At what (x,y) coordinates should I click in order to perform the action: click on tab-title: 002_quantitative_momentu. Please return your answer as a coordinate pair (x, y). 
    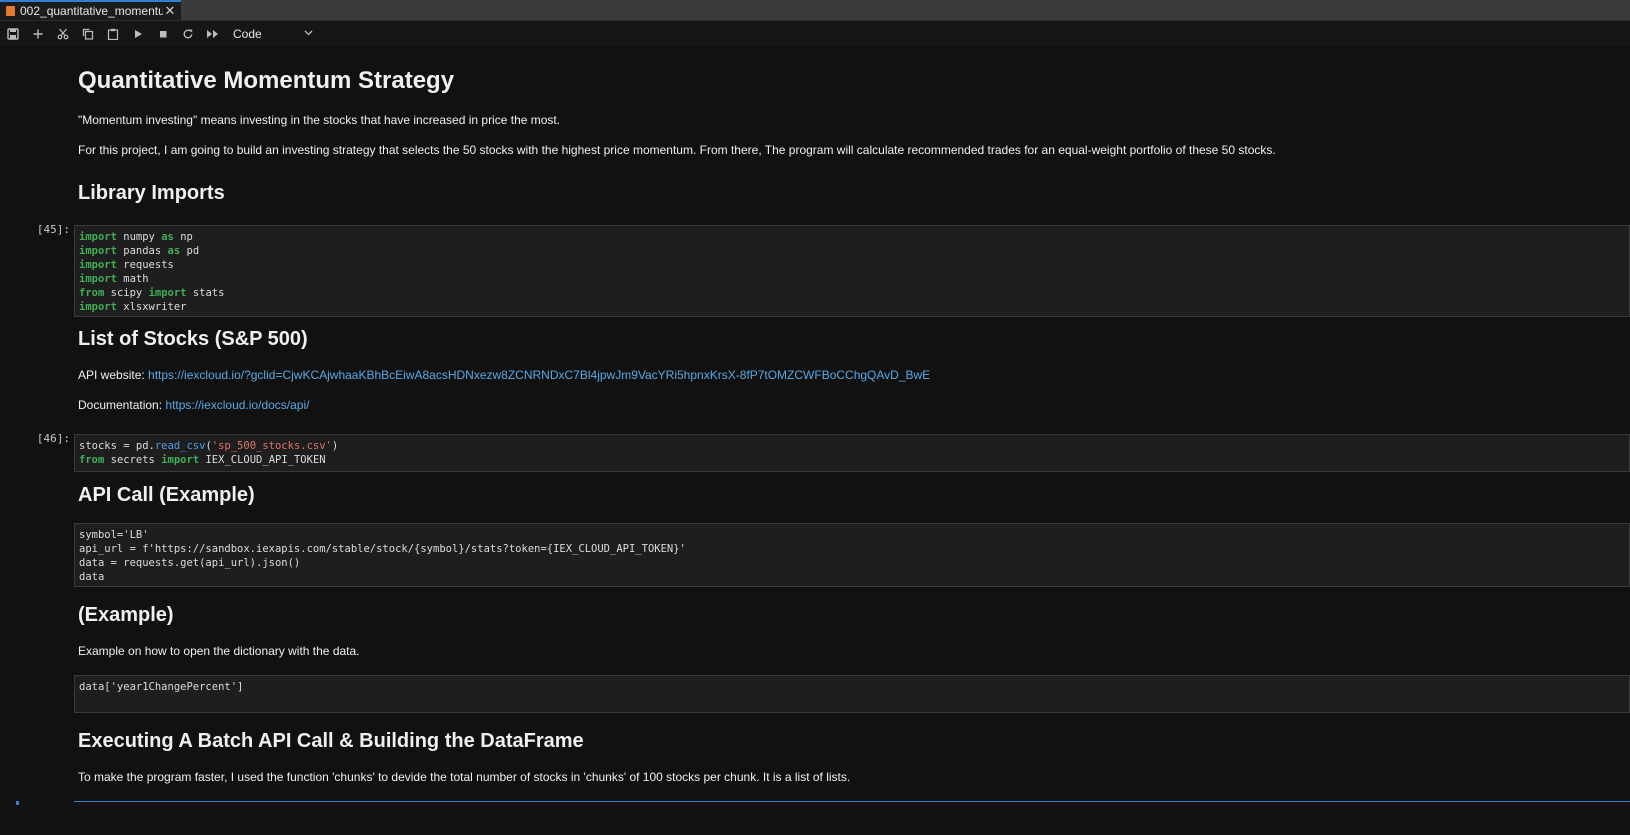
    Looking at the image, I should click on (91, 11).